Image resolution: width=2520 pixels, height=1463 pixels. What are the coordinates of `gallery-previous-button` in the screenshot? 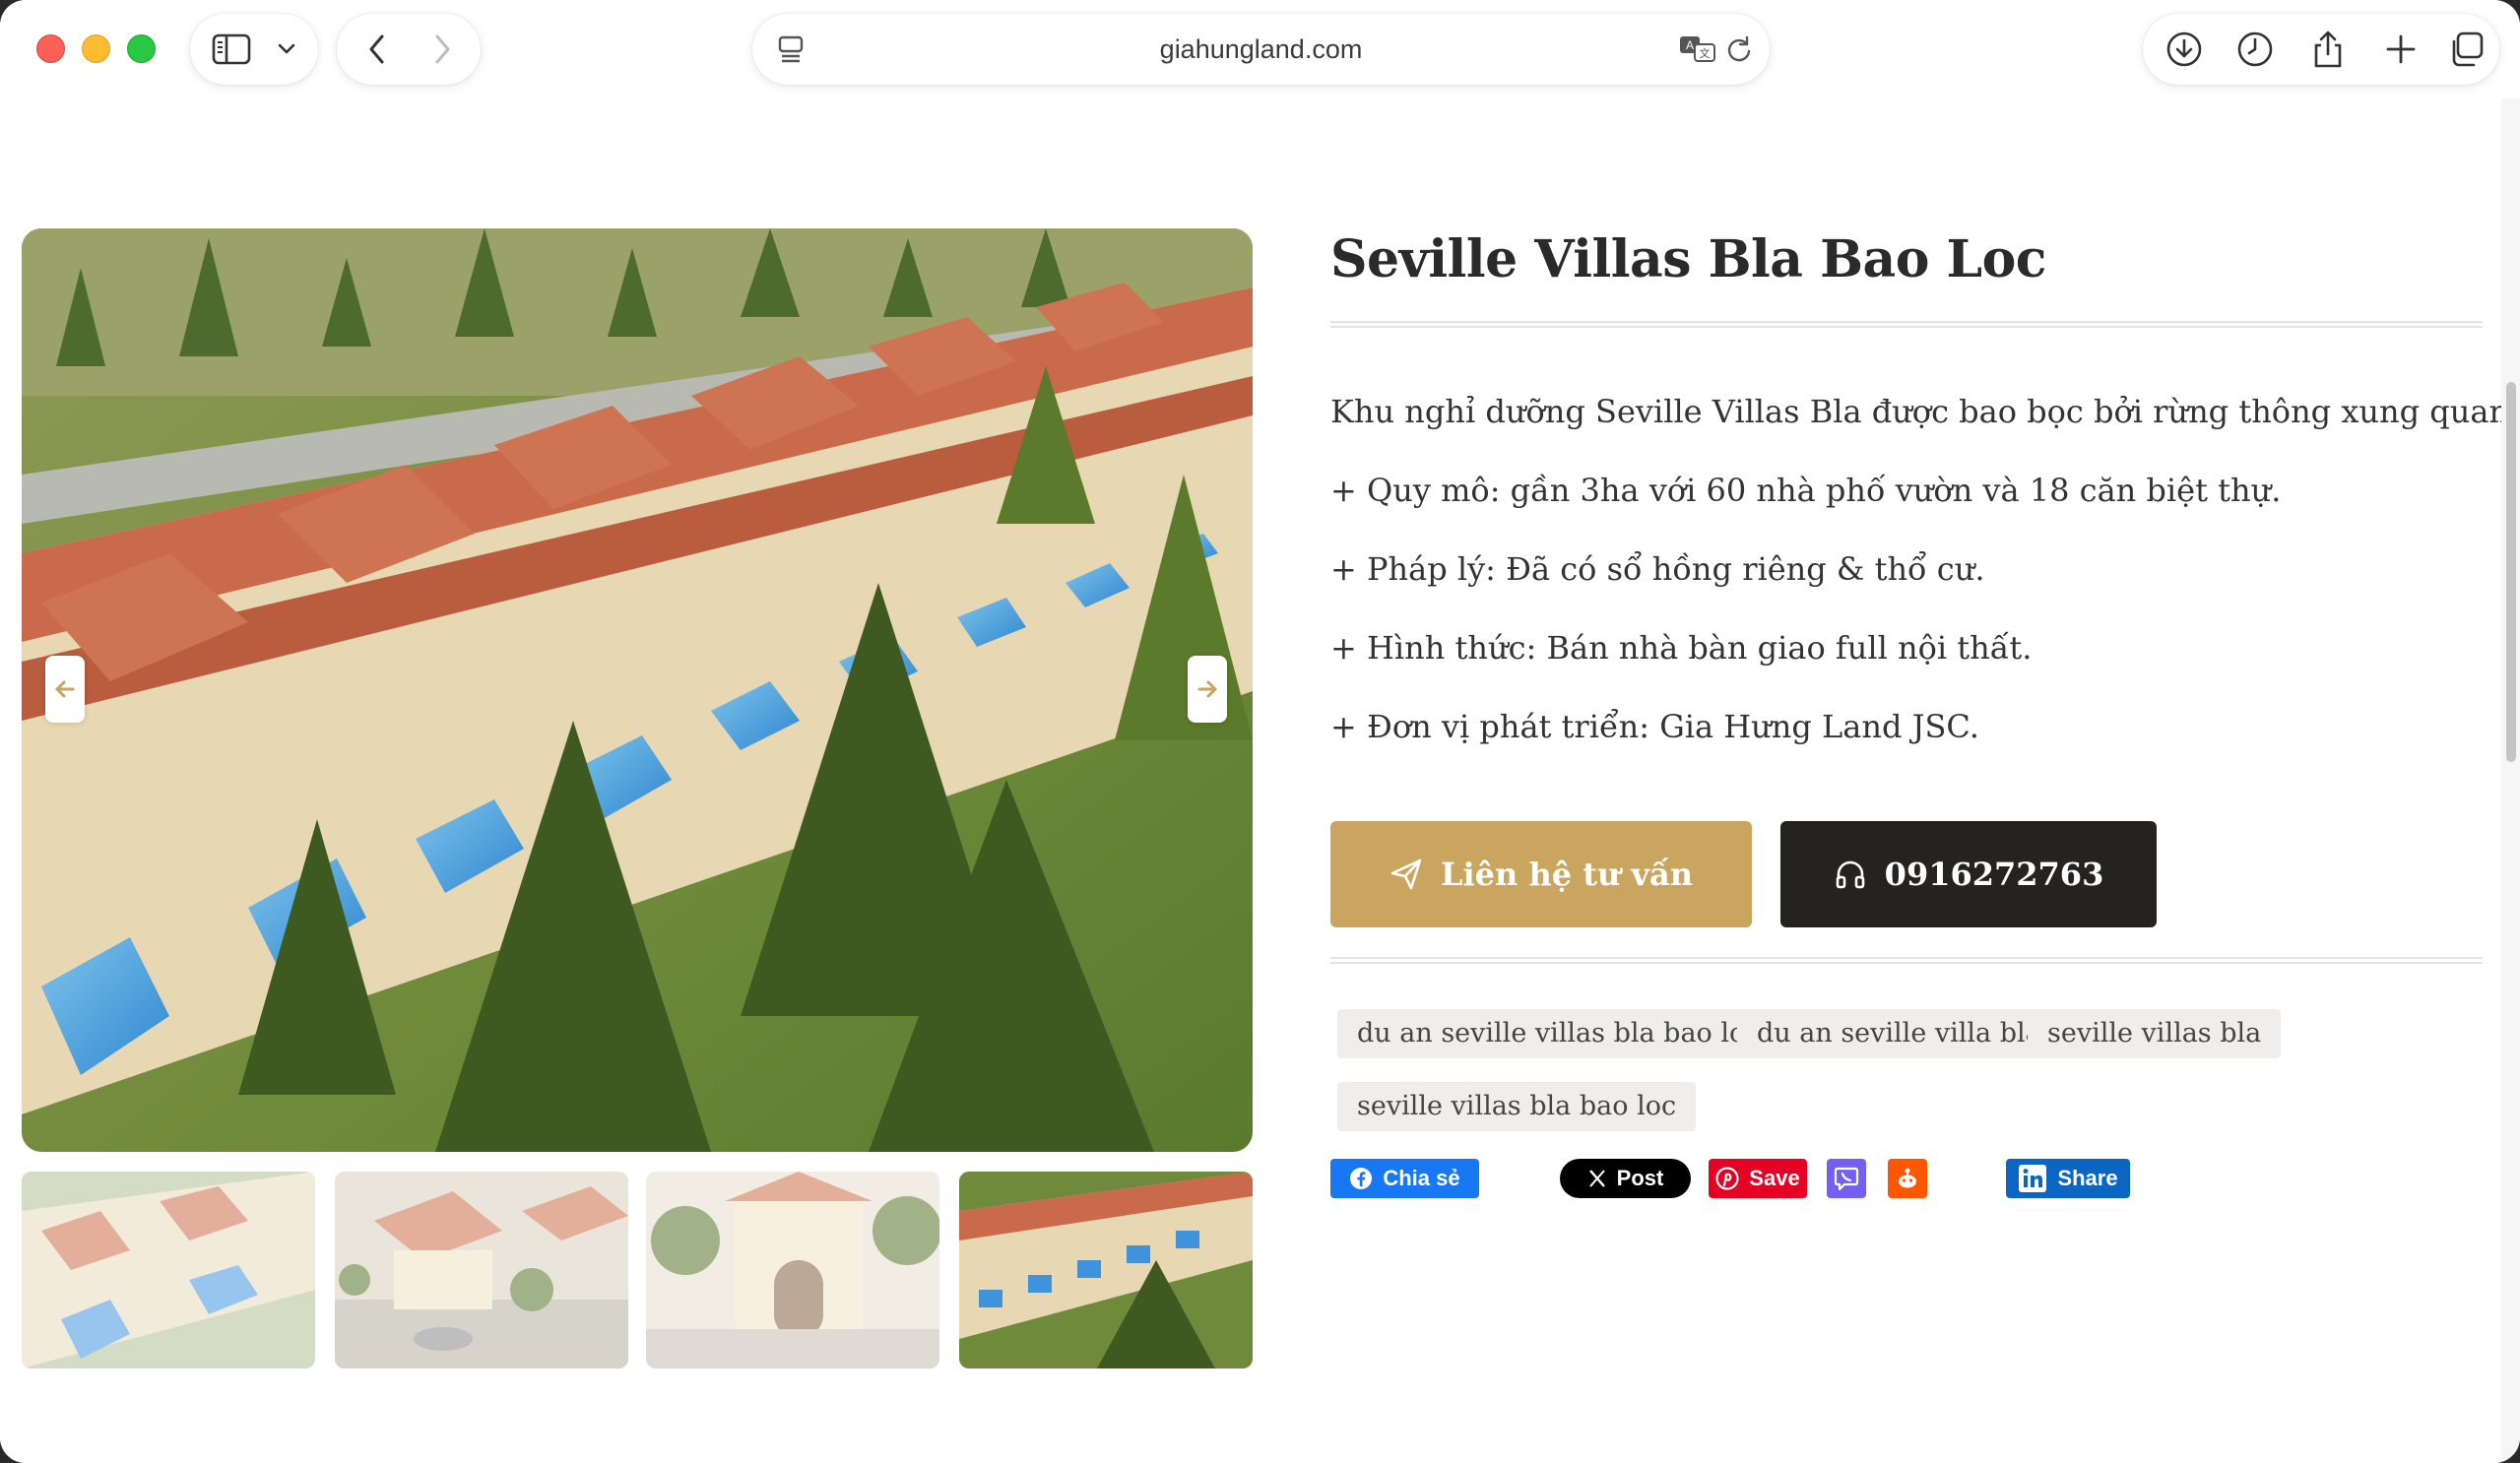 It's located at (65, 689).